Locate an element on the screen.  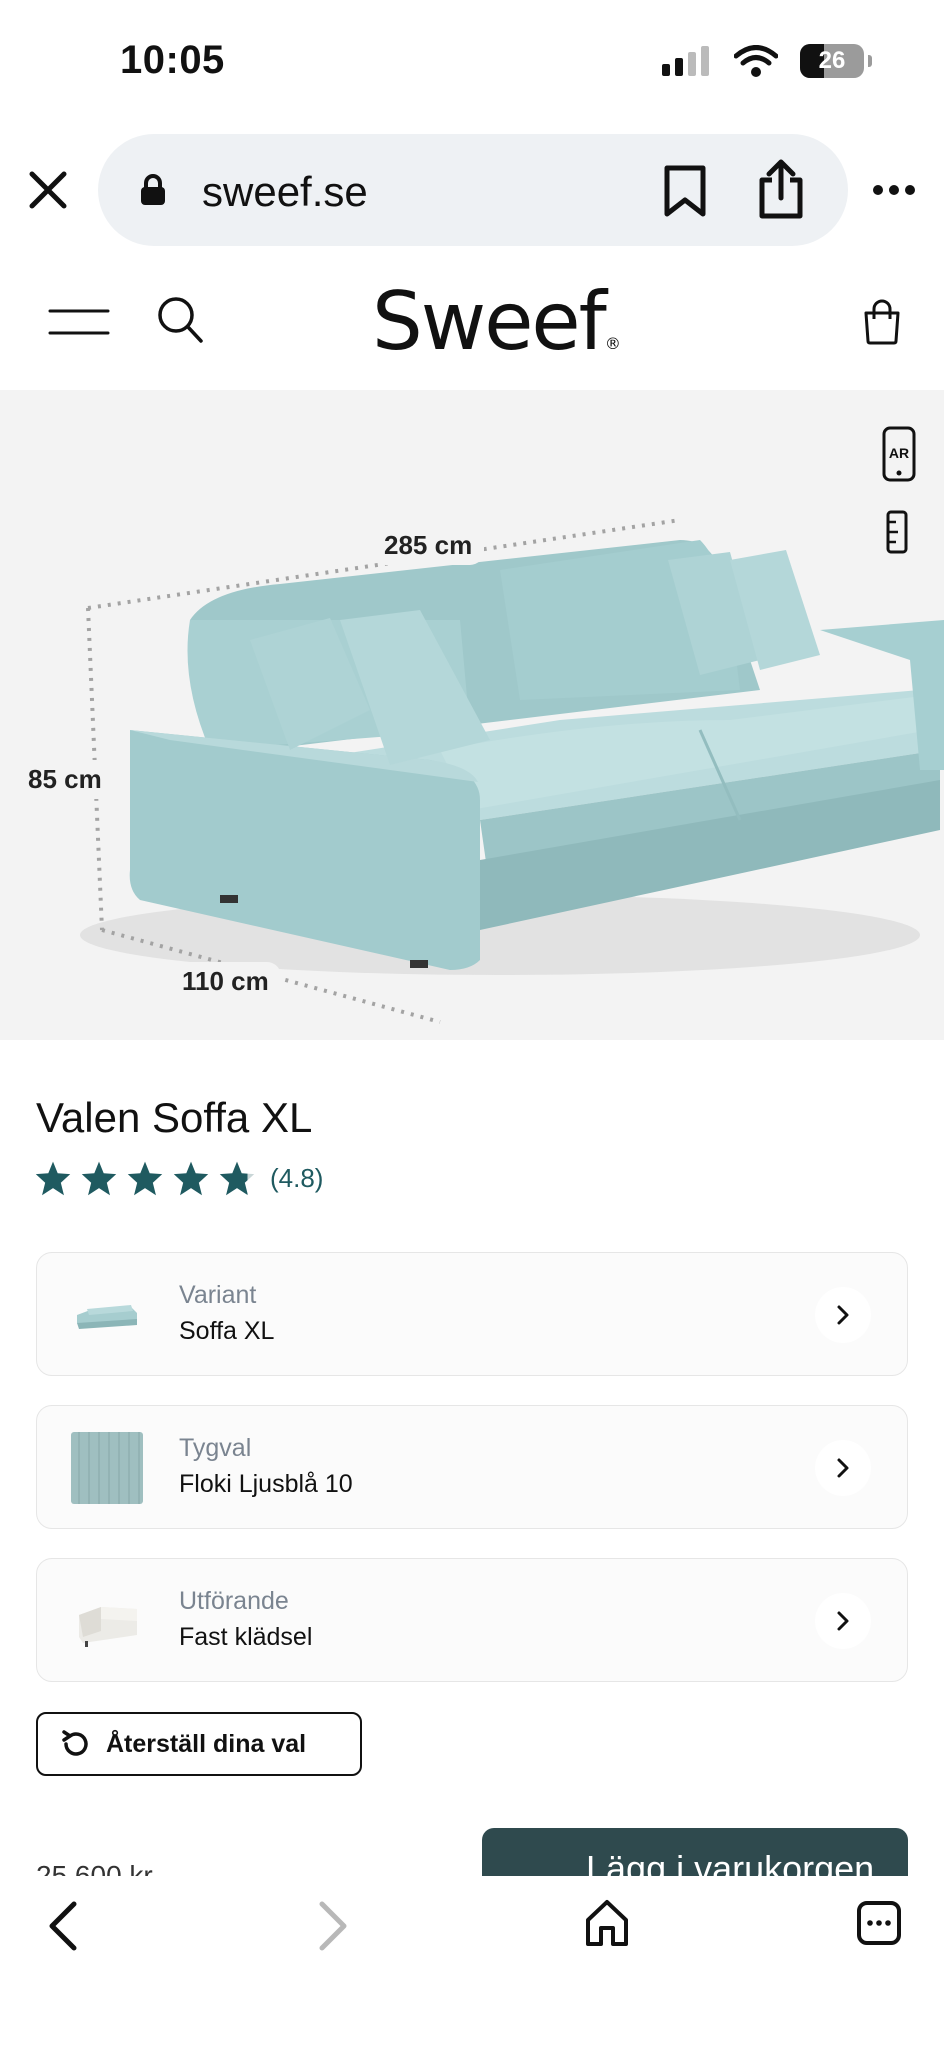
ruler-icon is located at coordinates (897, 532).